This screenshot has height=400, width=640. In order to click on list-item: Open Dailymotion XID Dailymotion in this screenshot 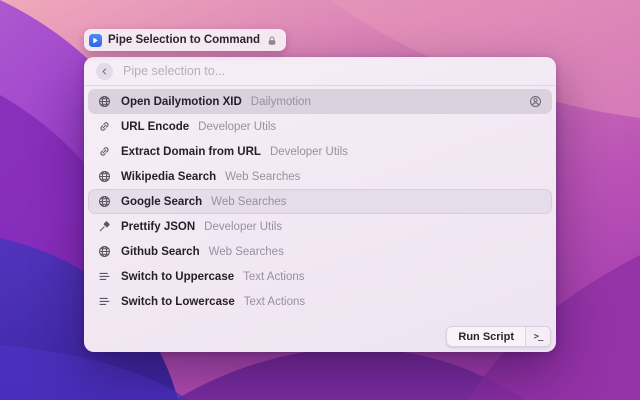, I will do `click(320, 101)`.